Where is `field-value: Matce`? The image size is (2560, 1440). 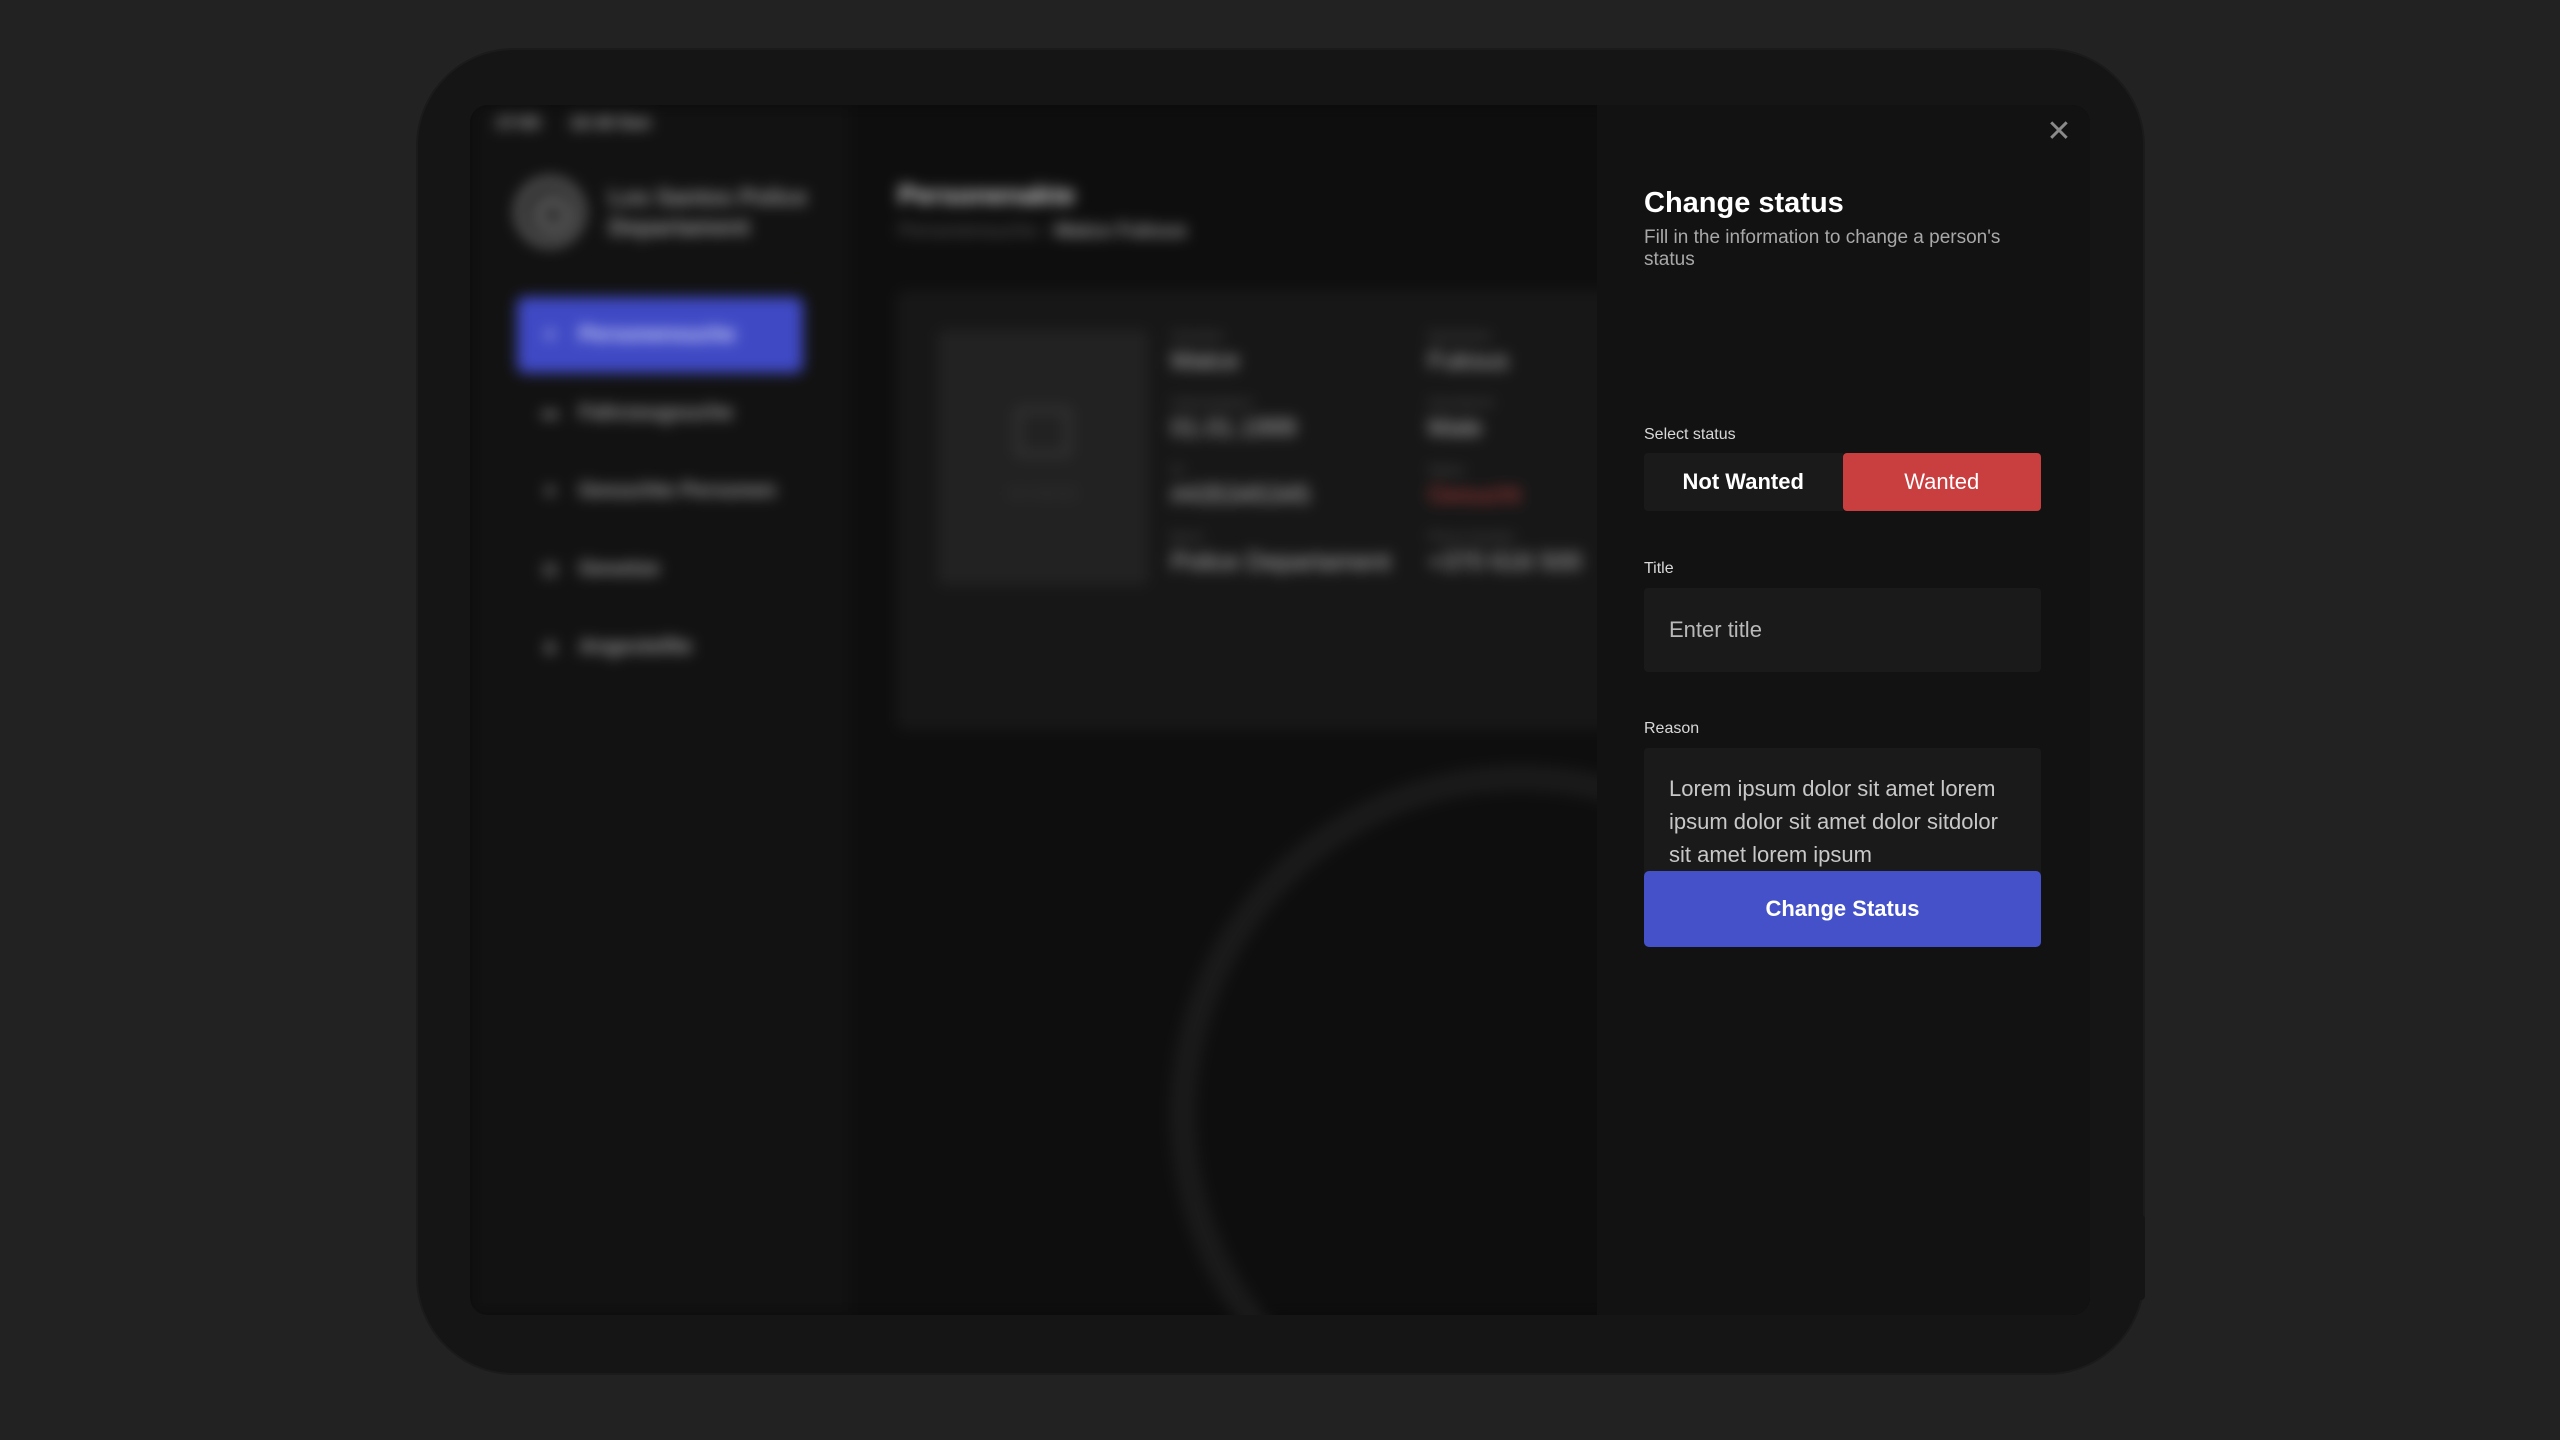
field-value: Matce is located at coordinates (1205, 361).